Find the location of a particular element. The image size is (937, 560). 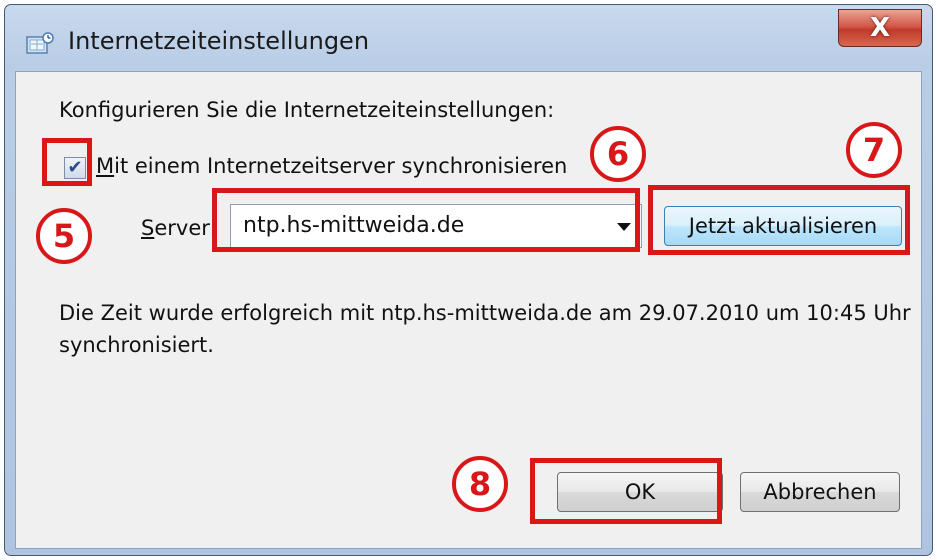

server-label: Server: is located at coordinates (179, 228).